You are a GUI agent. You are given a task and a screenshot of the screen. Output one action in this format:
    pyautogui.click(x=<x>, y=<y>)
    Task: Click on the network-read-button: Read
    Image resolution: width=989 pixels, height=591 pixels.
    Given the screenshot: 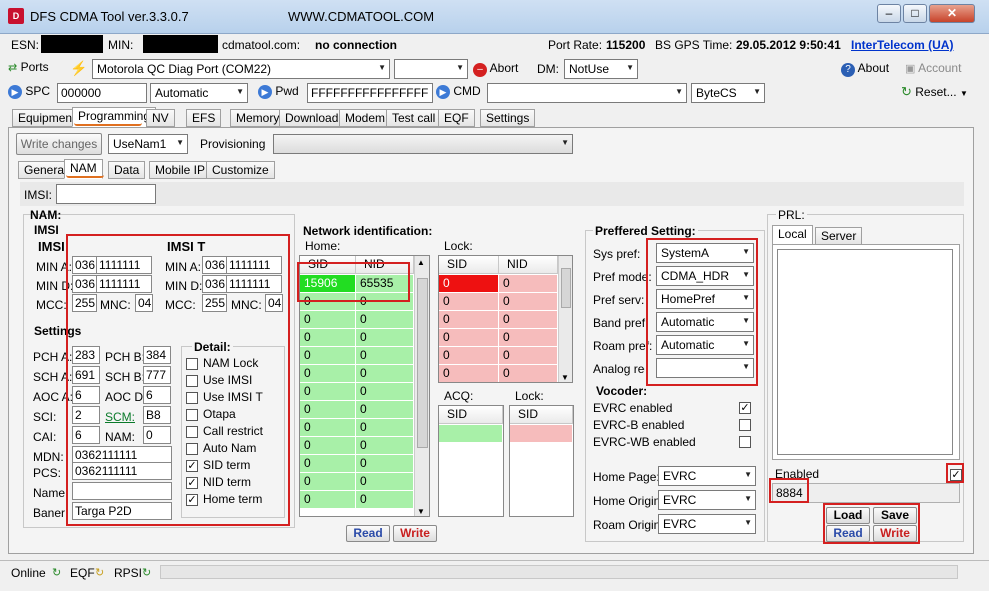 What is the action you would take?
    pyautogui.click(x=368, y=533)
    